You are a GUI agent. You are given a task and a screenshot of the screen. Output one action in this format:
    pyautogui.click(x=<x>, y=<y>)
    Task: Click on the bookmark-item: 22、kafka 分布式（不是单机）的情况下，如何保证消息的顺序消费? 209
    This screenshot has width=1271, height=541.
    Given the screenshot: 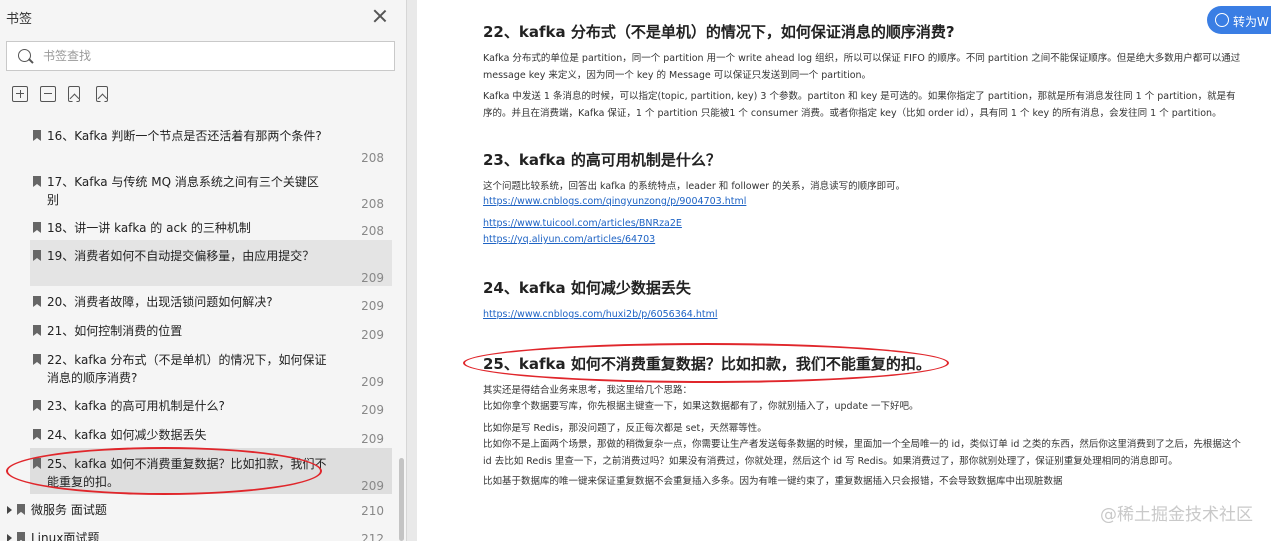 What is the action you would take?
    pyautogui.click(x=211, y=367)
    